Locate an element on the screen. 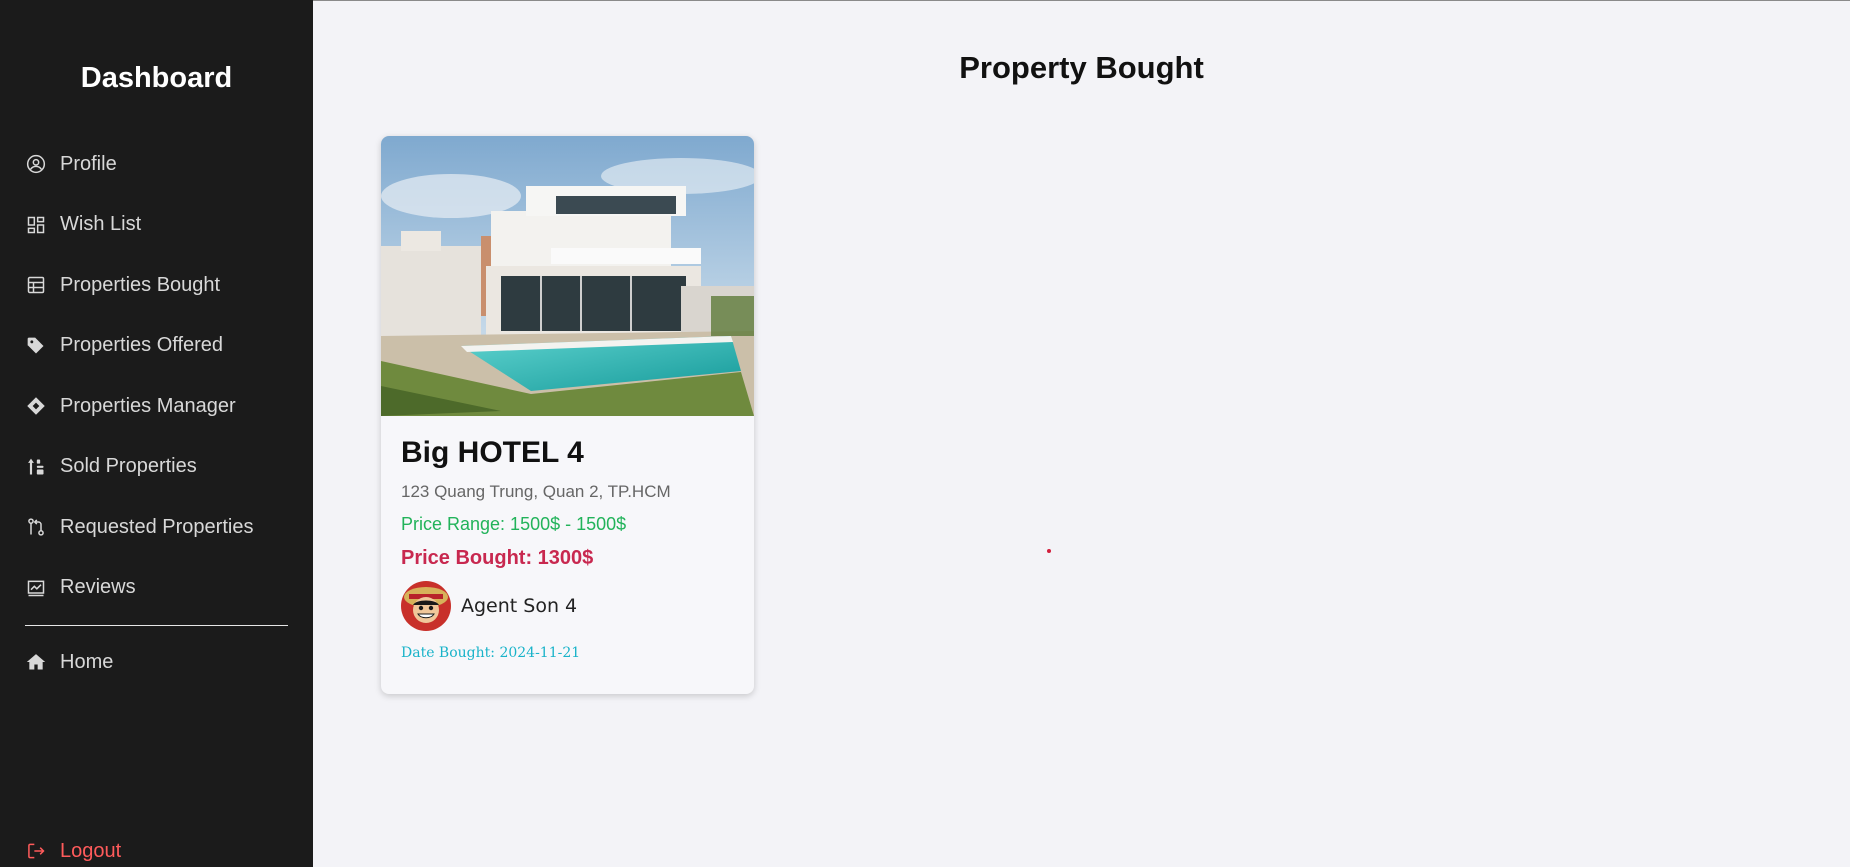  sidebar-item-home: Home is located at coordinates (156, 662).